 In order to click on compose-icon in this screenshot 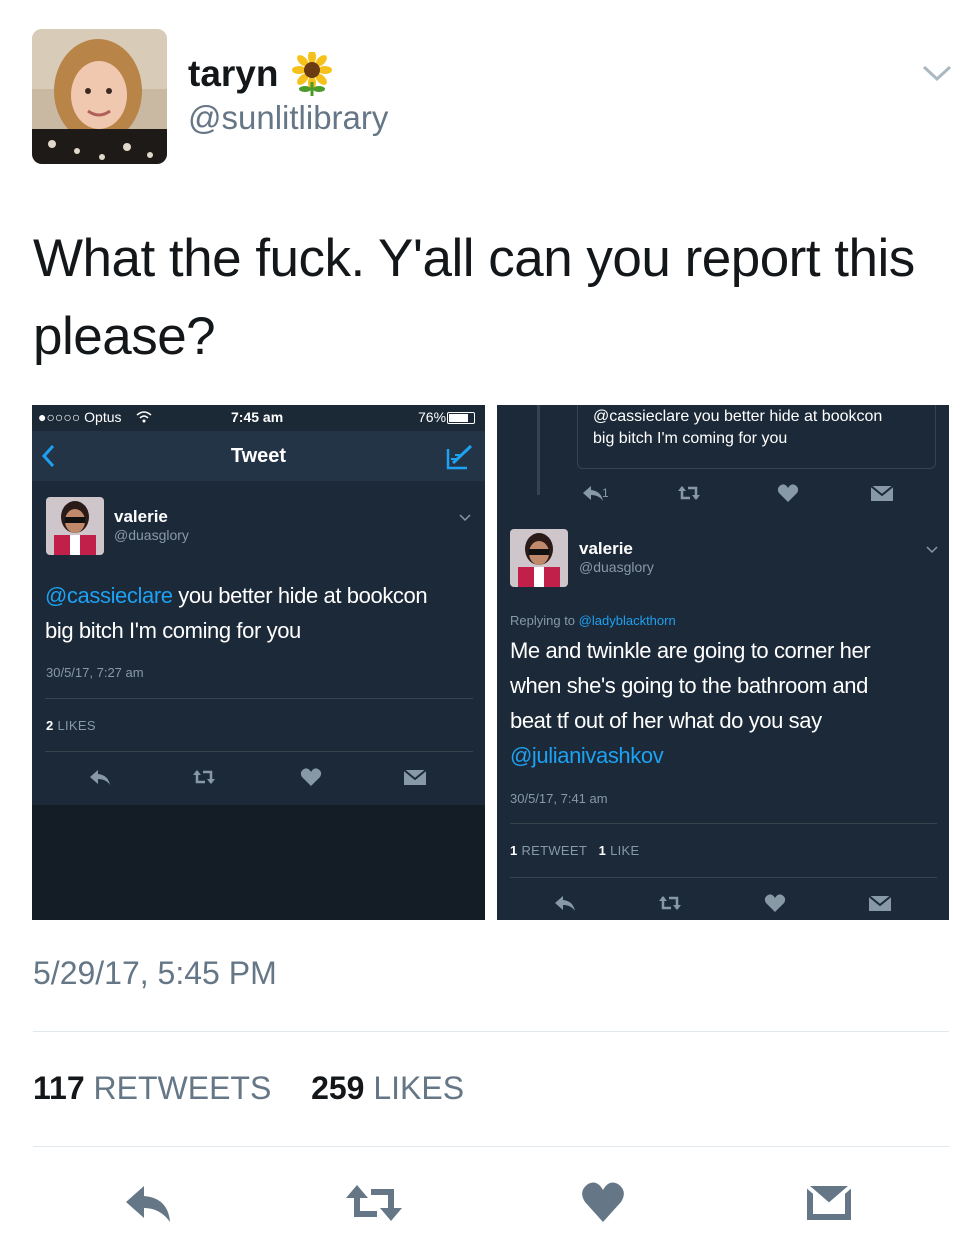, I will do `click(459, 457)`.